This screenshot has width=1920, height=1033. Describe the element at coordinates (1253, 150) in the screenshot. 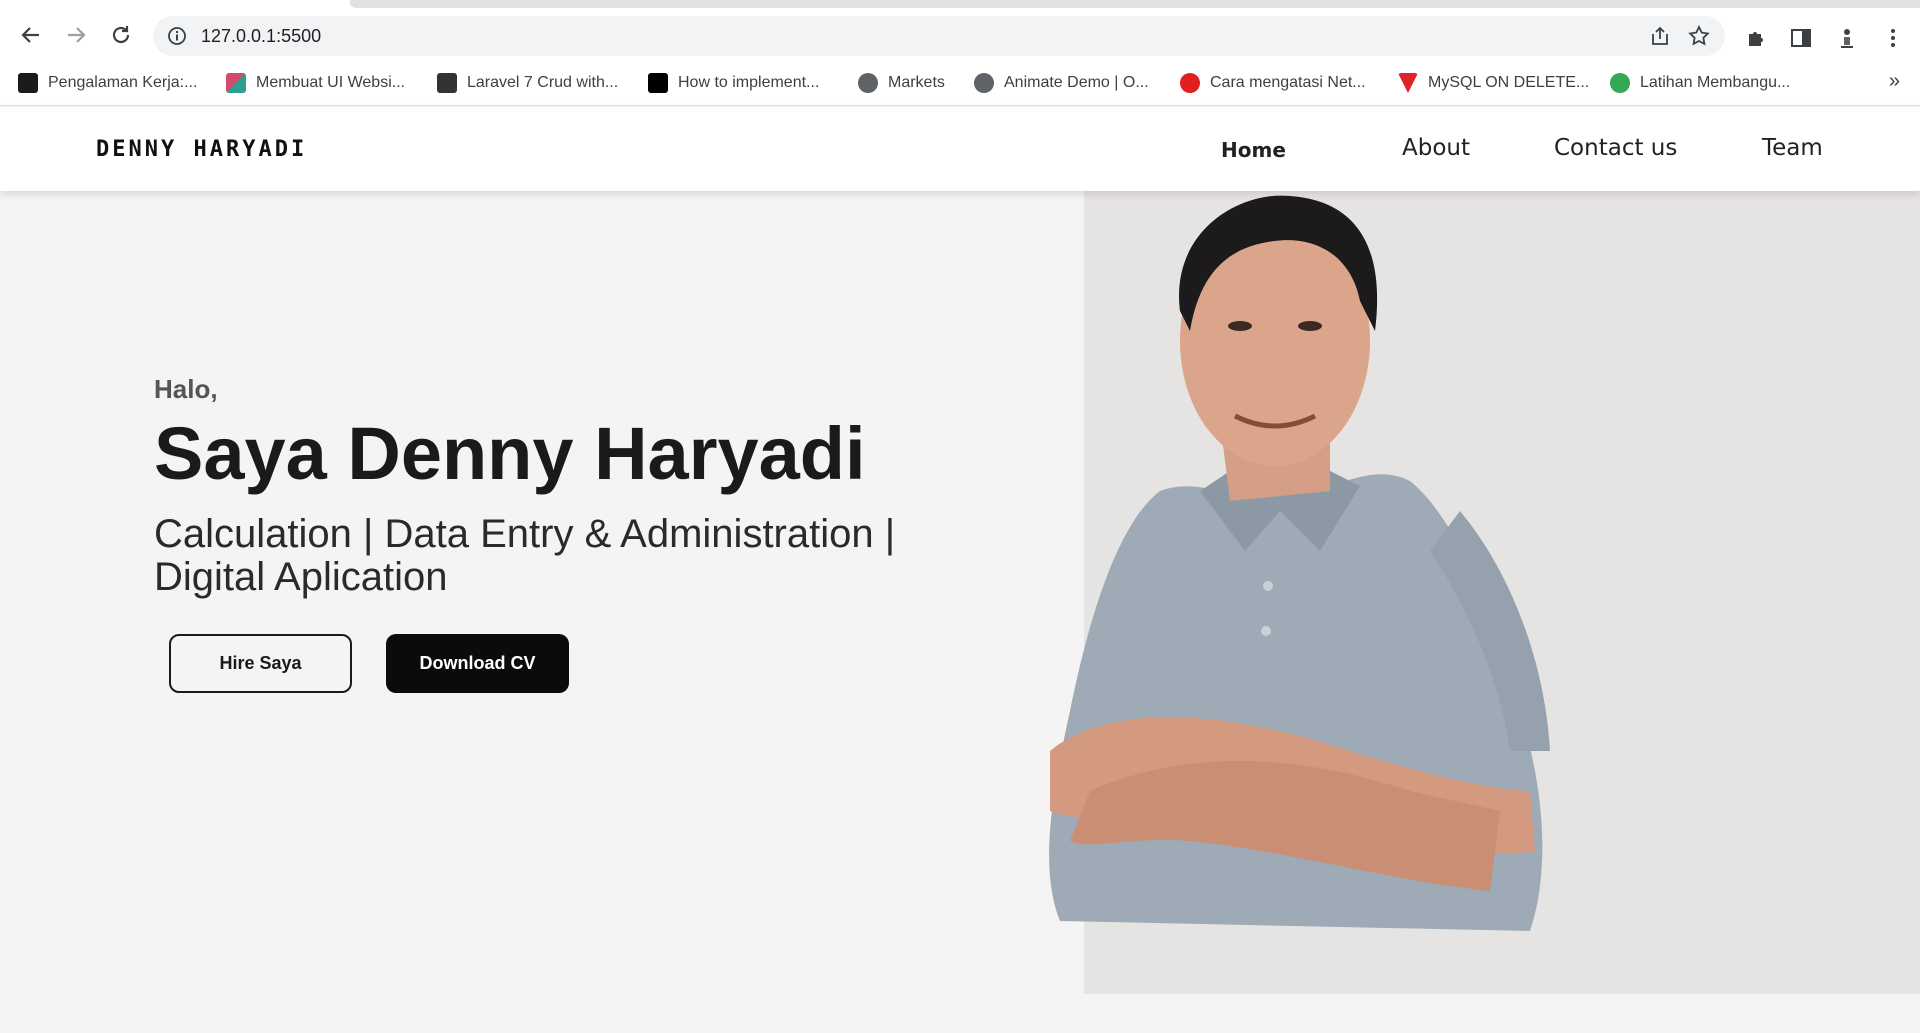

I see `nav-link-home: Home` at that location.